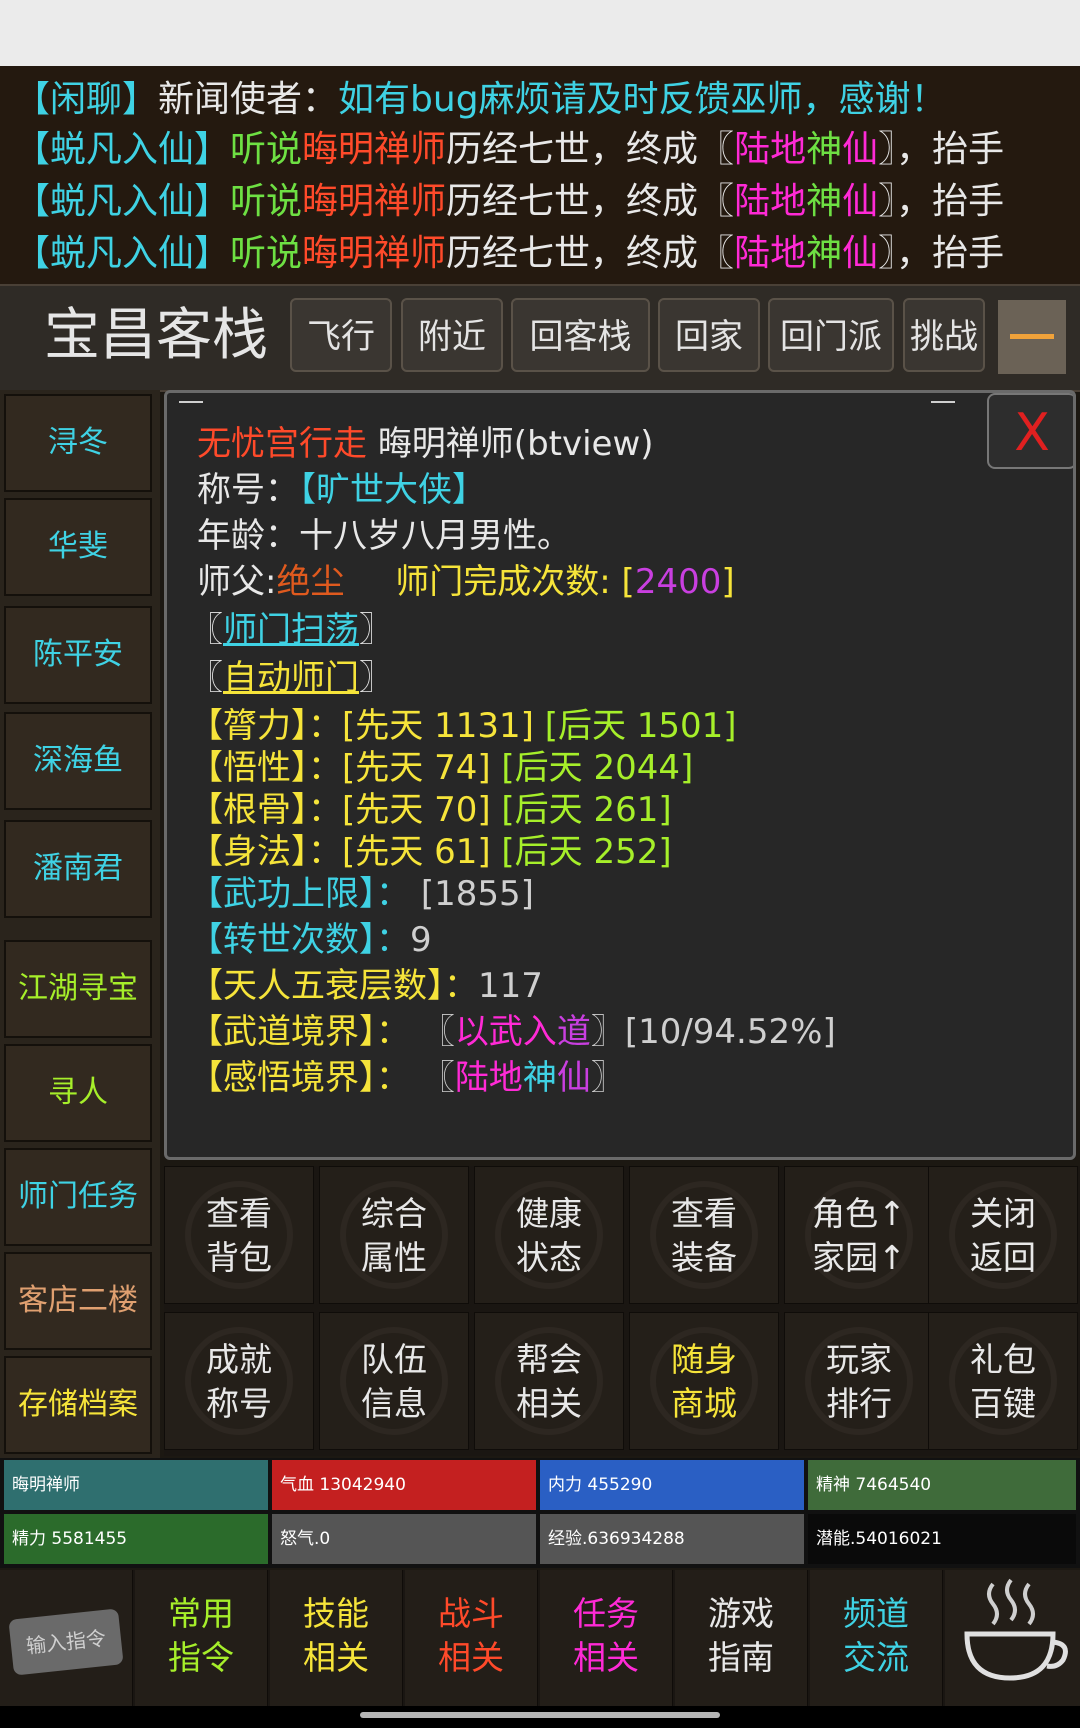 Image resolution: width=1080 pixels, height=1728 pixels. I want to click on sect-sweep-link: 师门扫荡, so click(291, 630).